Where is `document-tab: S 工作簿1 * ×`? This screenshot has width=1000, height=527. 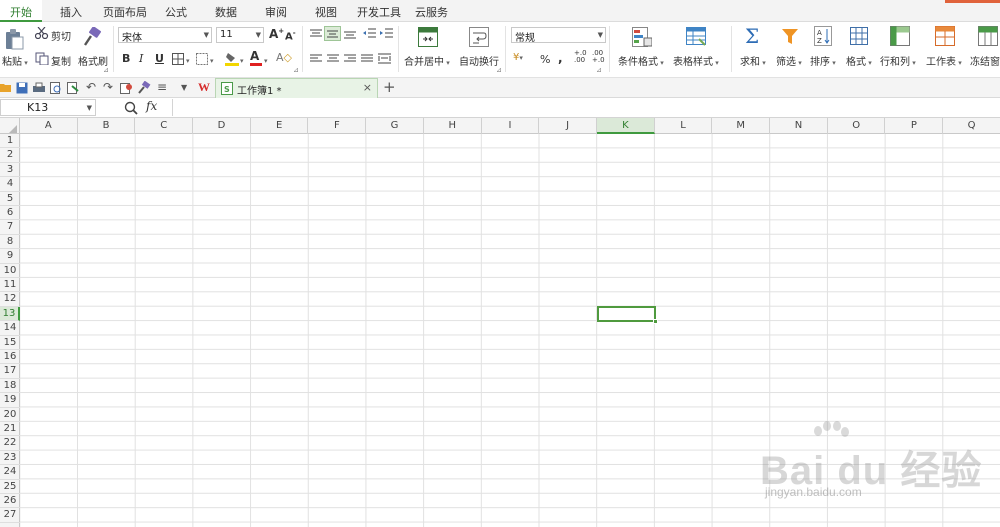
document-tab: S 工作簿1 * × is located at coordinates (296, 88).